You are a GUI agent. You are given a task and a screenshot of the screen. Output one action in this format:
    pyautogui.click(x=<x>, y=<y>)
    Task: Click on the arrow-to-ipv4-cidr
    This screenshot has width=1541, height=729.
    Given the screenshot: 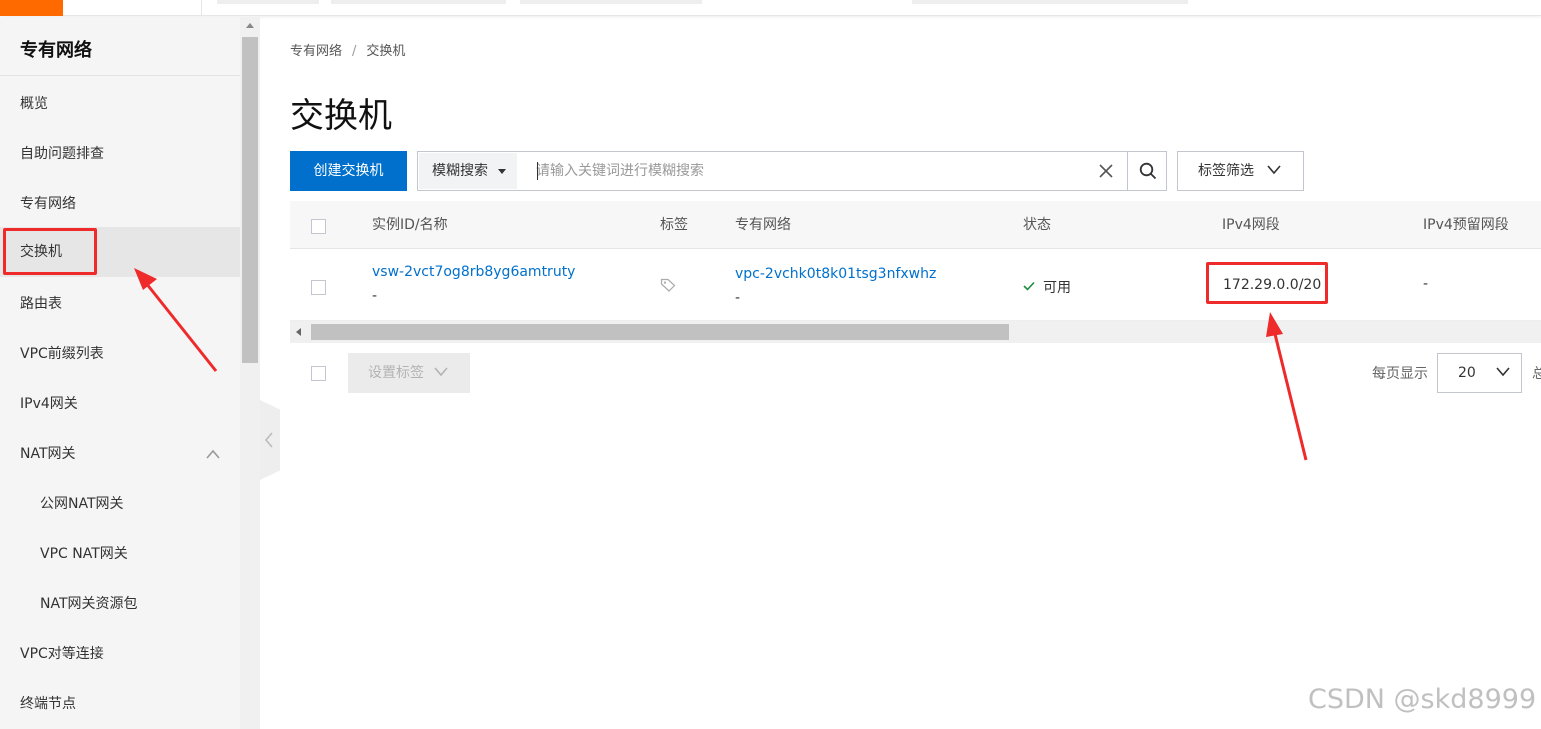 What is the action you would take?
    pyautogui.click(x=1287, y=386)
    